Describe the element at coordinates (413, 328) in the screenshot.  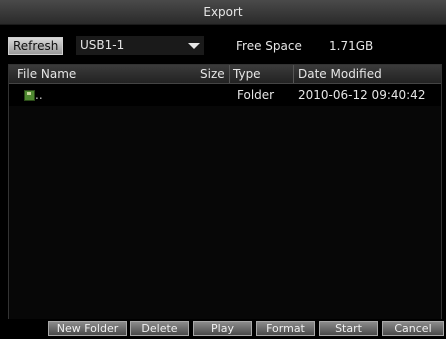
I see `cancel-button: Cancel` at that location.